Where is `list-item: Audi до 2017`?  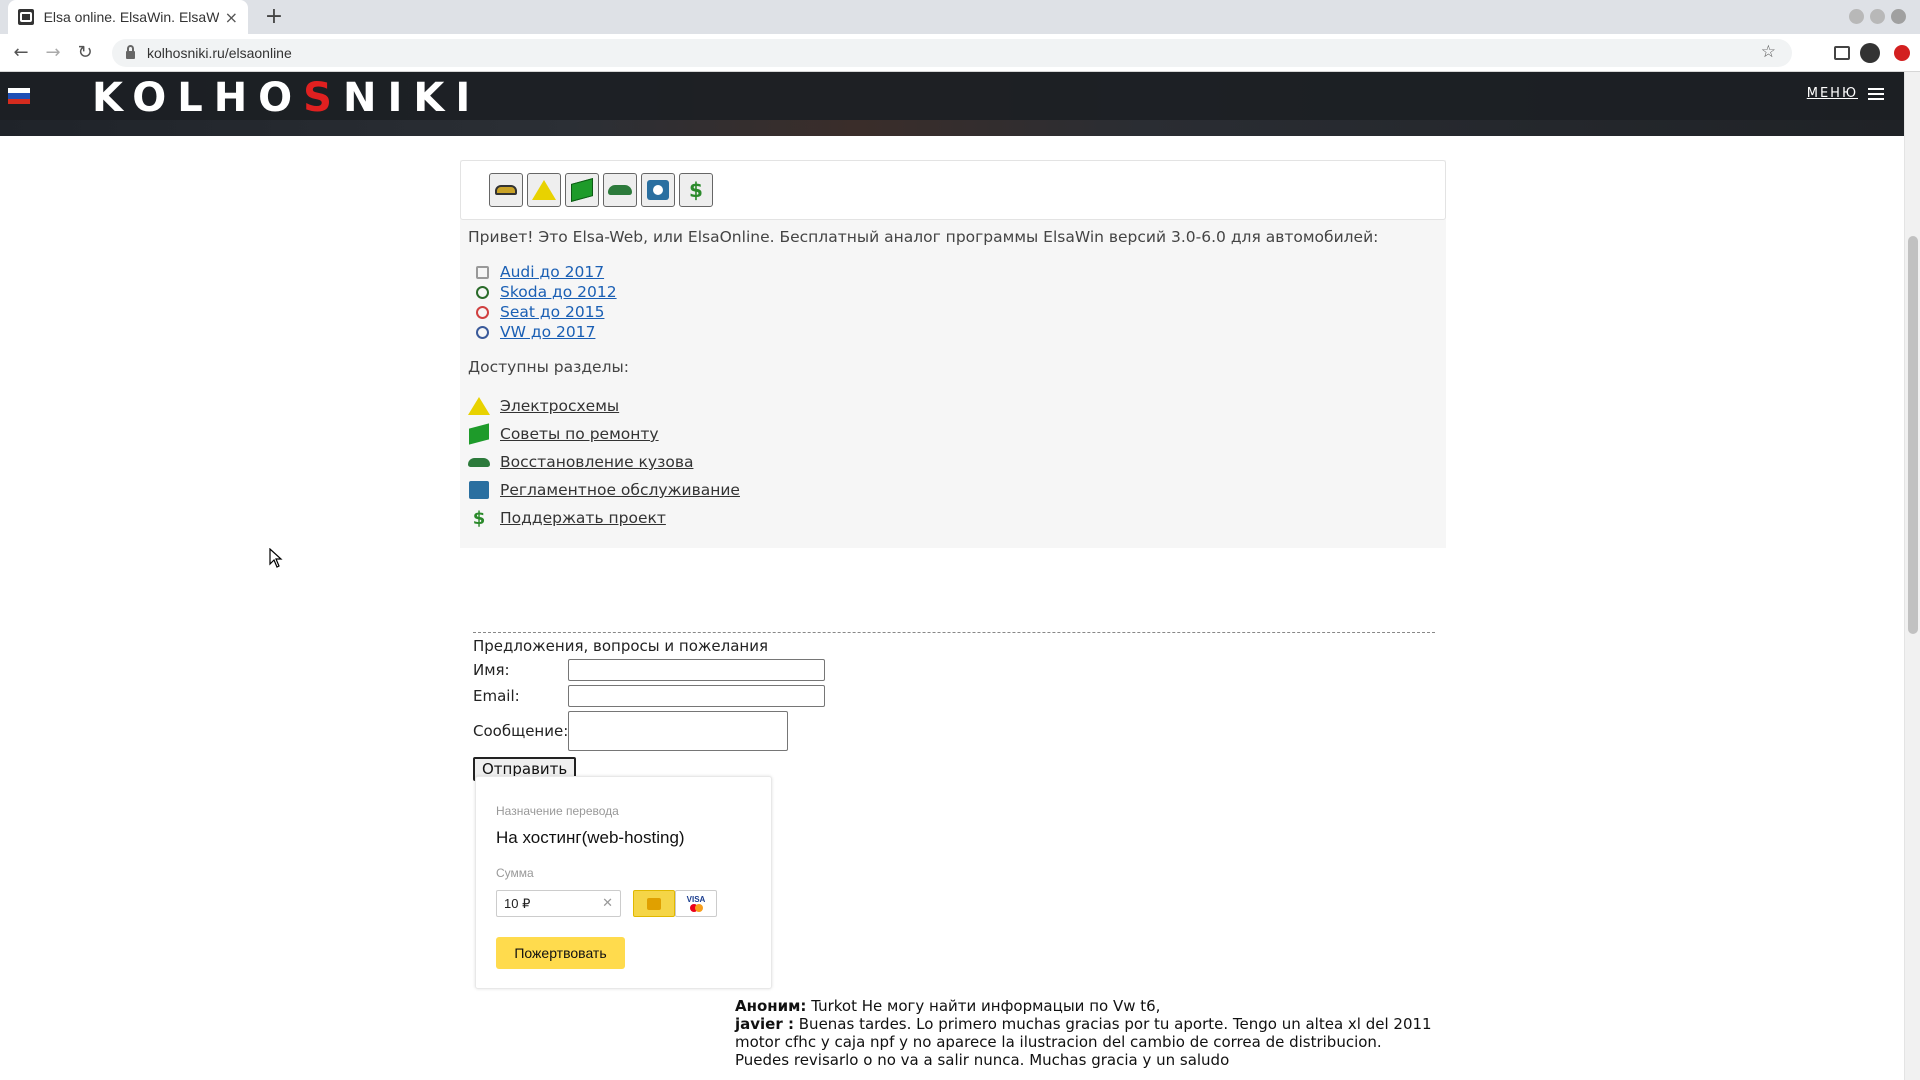
list-item: Audi до 2017 is located at coordinates (546, 272).